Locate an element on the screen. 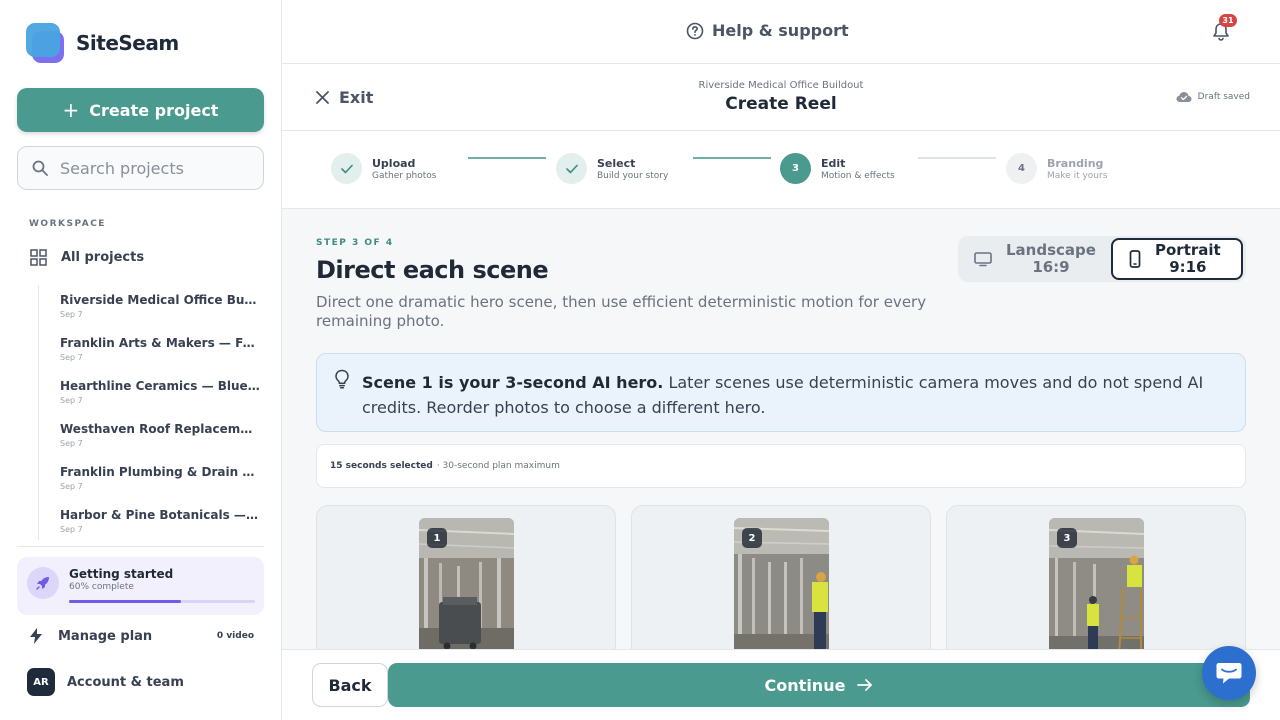  help-label: Help & support is located at coordinates (780, 30).